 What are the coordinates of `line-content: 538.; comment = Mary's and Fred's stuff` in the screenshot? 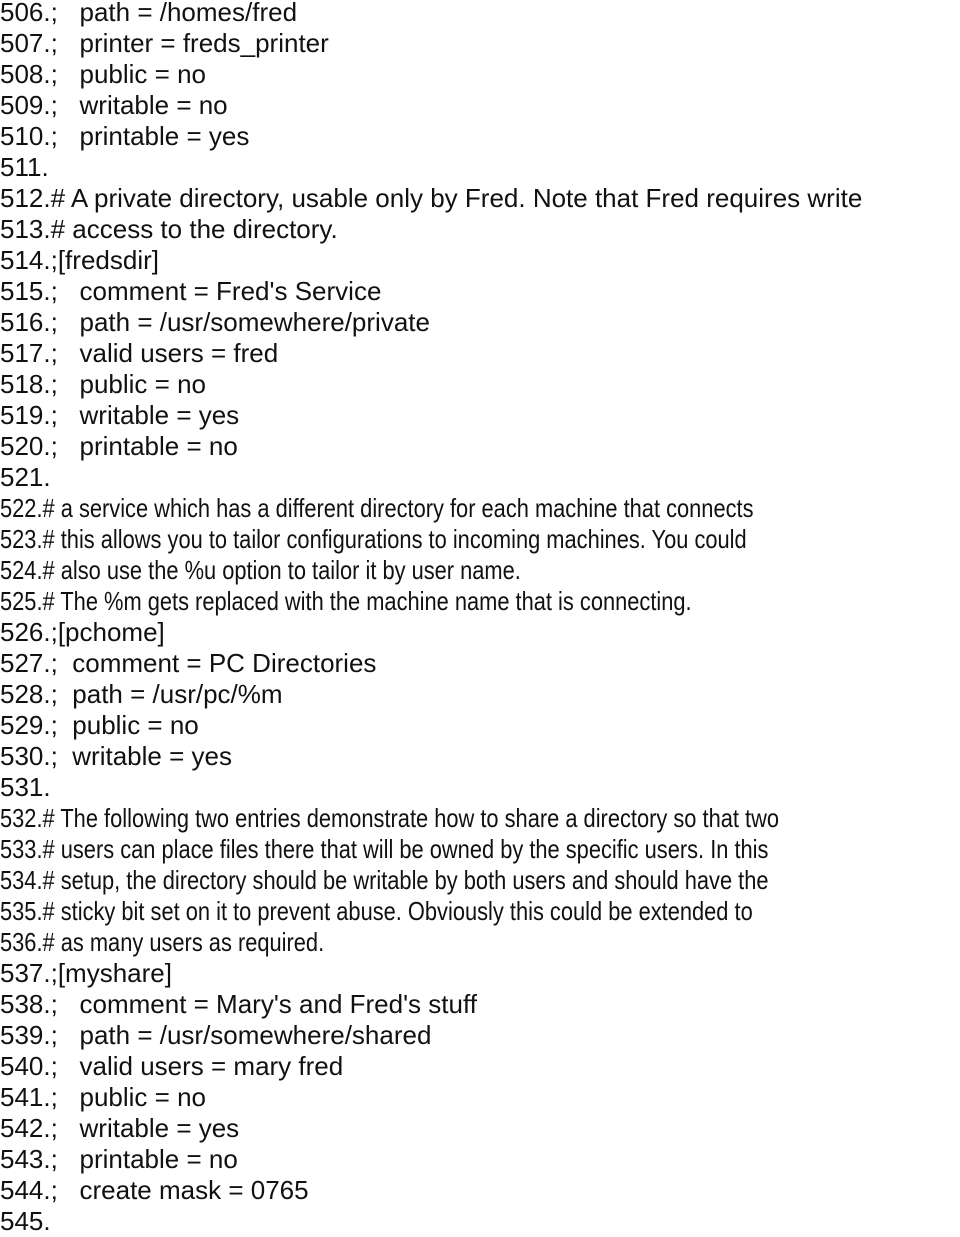 It's located at (238, 1004).